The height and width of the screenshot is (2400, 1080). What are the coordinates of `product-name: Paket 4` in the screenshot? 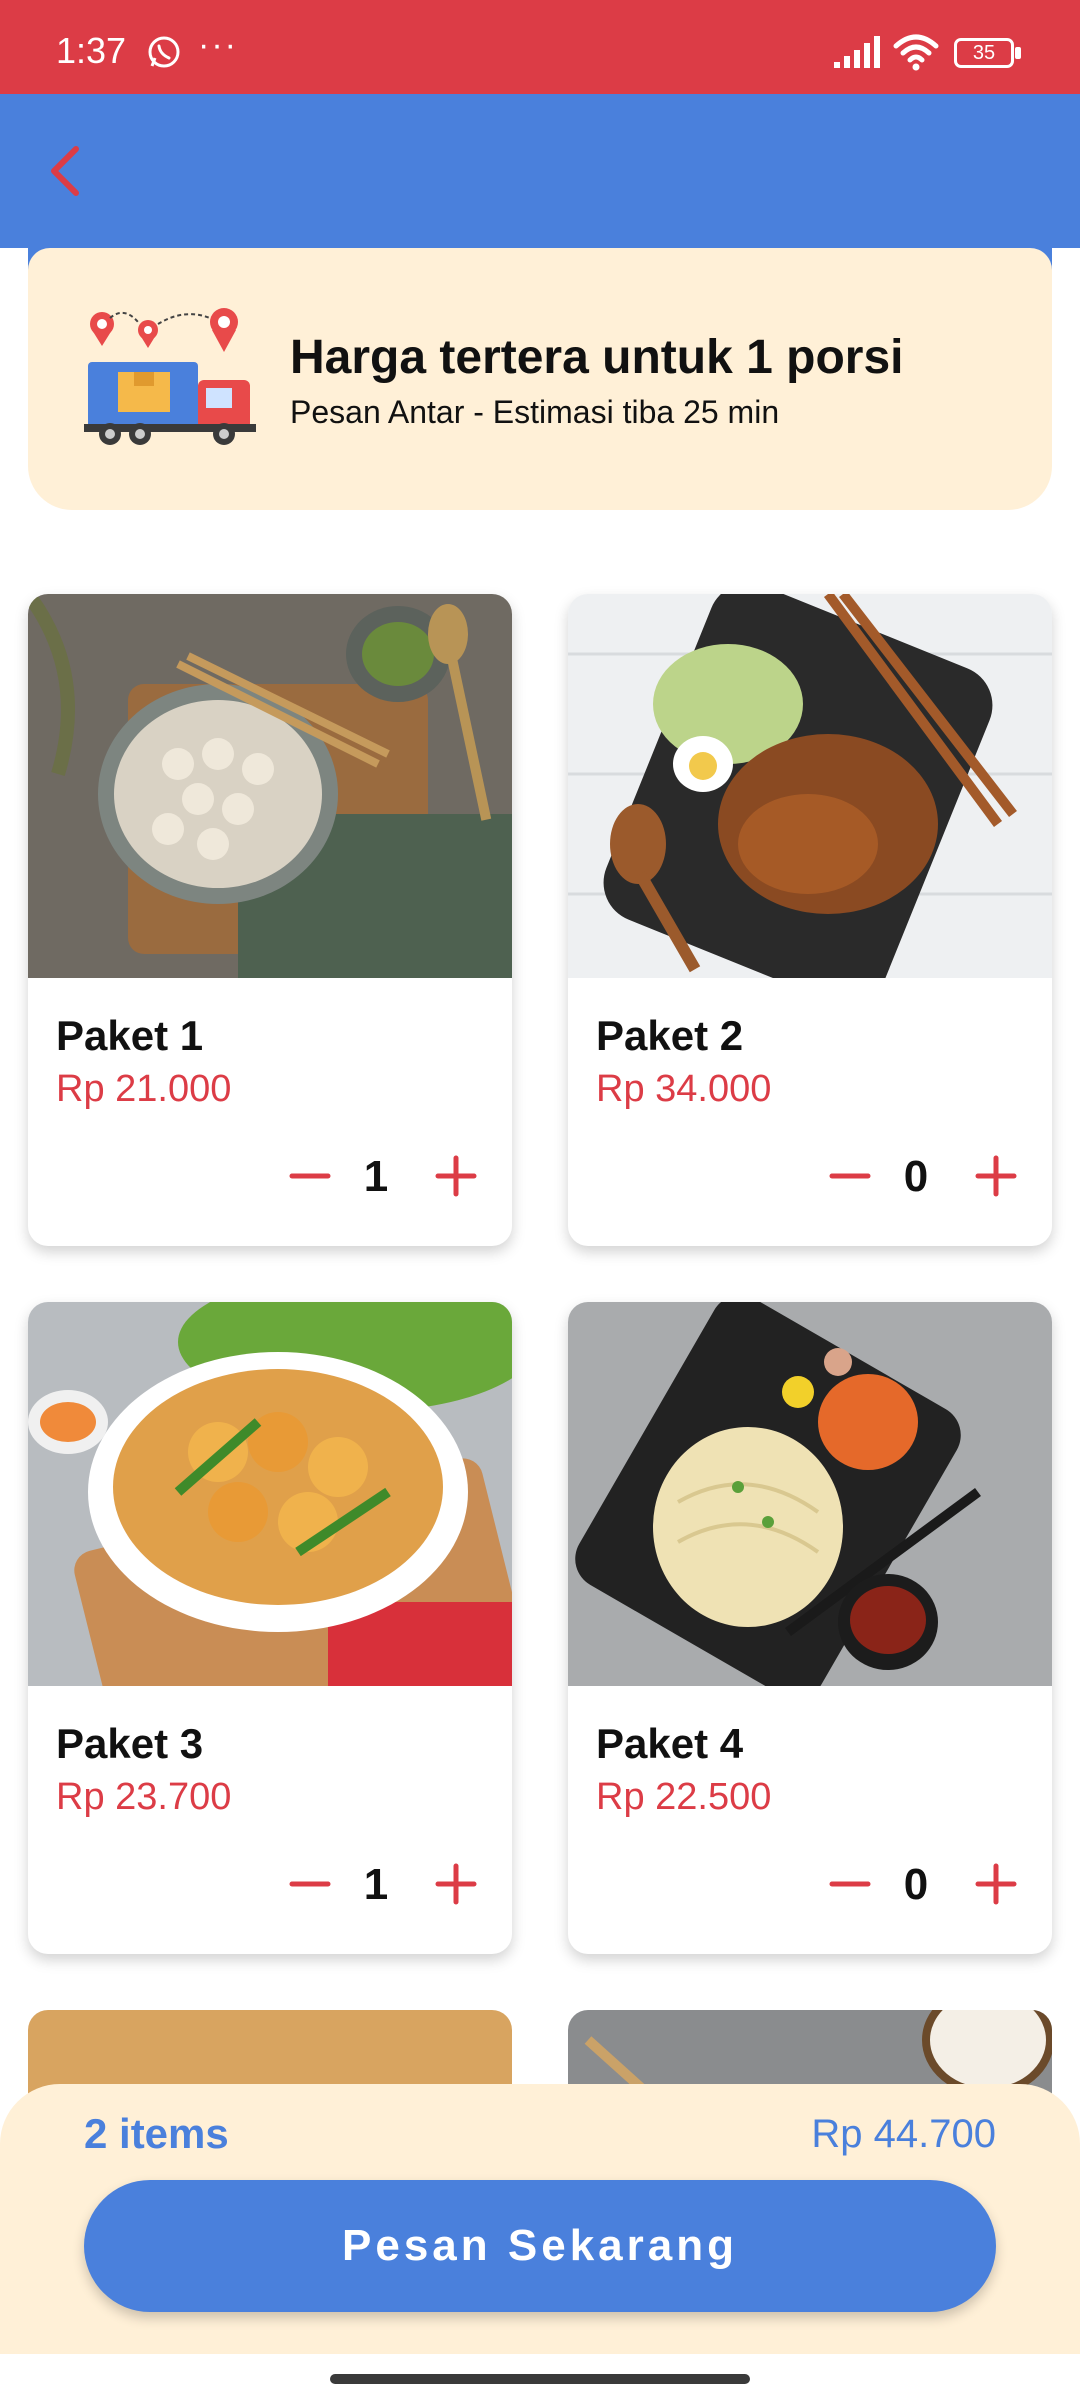 It's located at (670, 1743).